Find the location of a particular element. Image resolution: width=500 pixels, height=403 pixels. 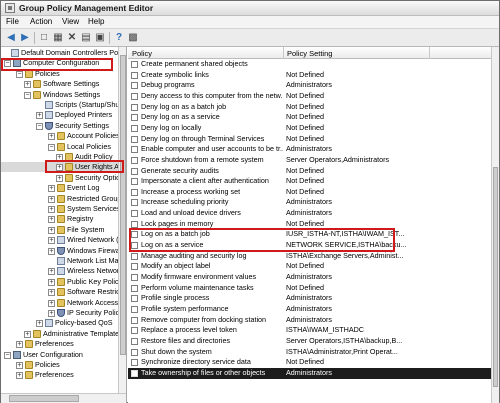

menu-action: Action is located at coordinates (41, 21).